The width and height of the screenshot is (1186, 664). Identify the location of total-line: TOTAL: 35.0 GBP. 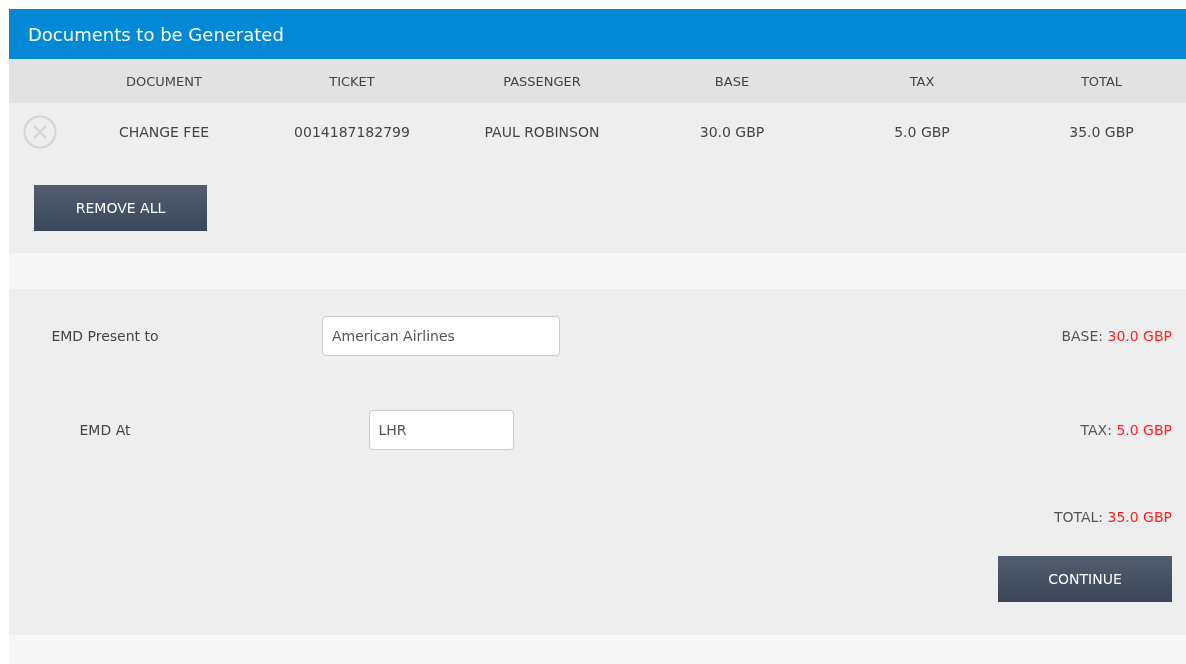
(1112, 517).